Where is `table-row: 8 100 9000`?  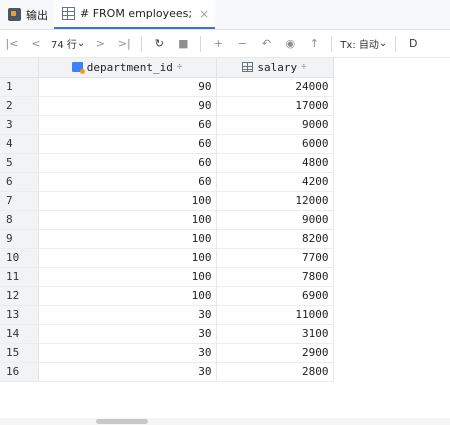
table-row: 8 100 9000 is located at coordinates (167, 220).